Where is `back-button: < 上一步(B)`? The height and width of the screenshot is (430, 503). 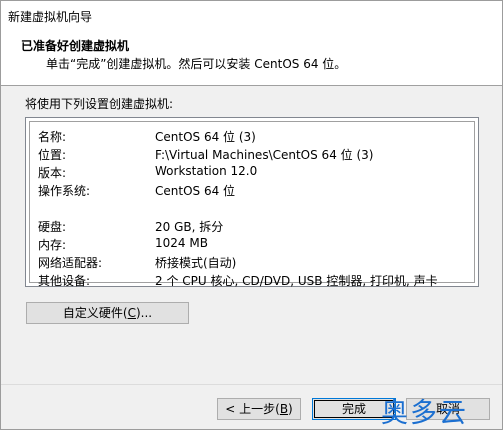
back-button: < 上一步(B) is located at coordinates (259, 409).